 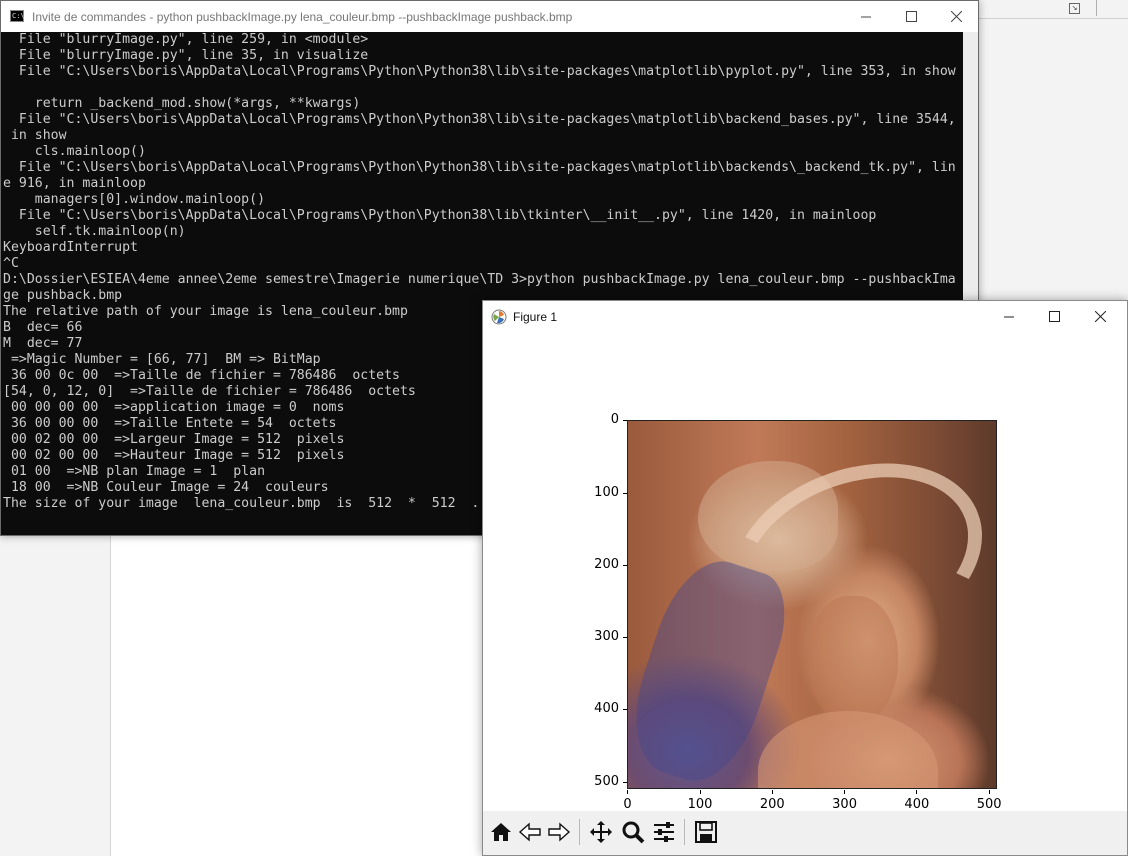 What do you see at coordinates (805, 833) in the screenshot?
I see `figure-toolbar` at bounding box center [805, 833].